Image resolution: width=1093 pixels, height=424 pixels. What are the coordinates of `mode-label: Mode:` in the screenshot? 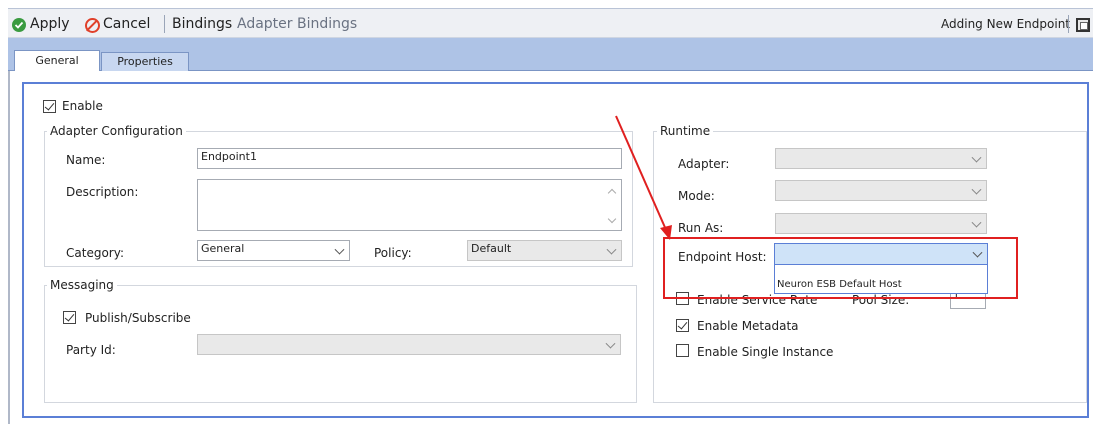 It's located at (696, 196).